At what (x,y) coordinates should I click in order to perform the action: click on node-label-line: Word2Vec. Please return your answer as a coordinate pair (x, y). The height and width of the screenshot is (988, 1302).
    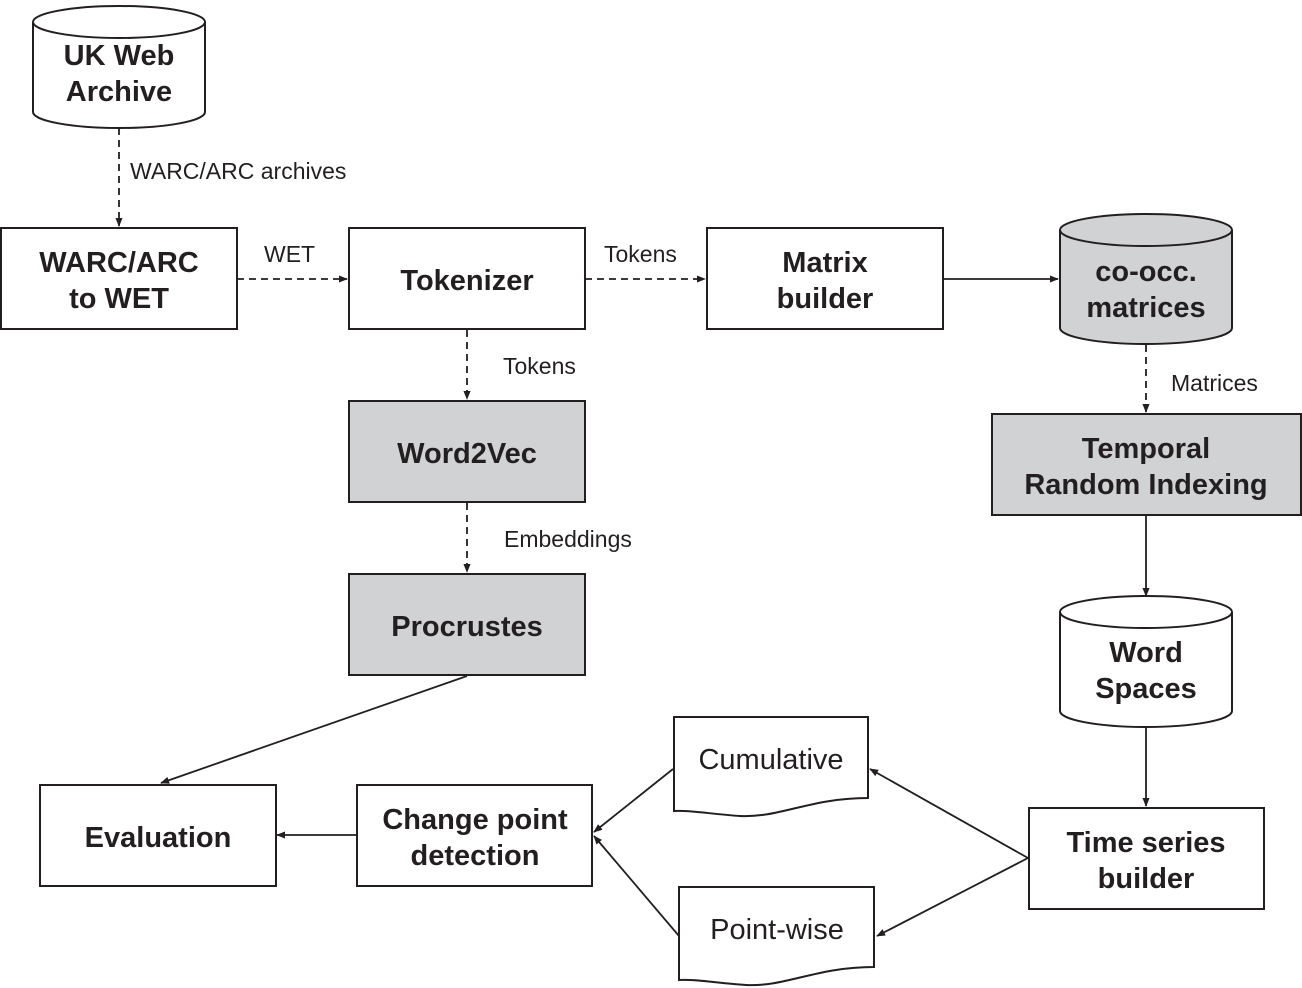
    Looking at the image, I should click on (467, 454).